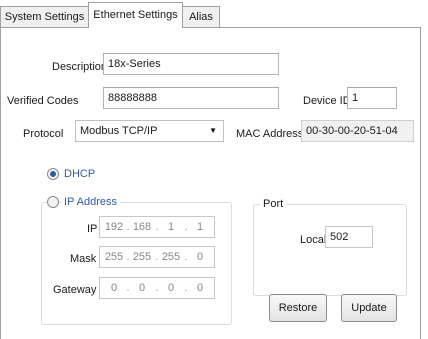 The width and height of the screenshot is (428, 339). I want to click on local-port-field: 502, so click(349, 237).